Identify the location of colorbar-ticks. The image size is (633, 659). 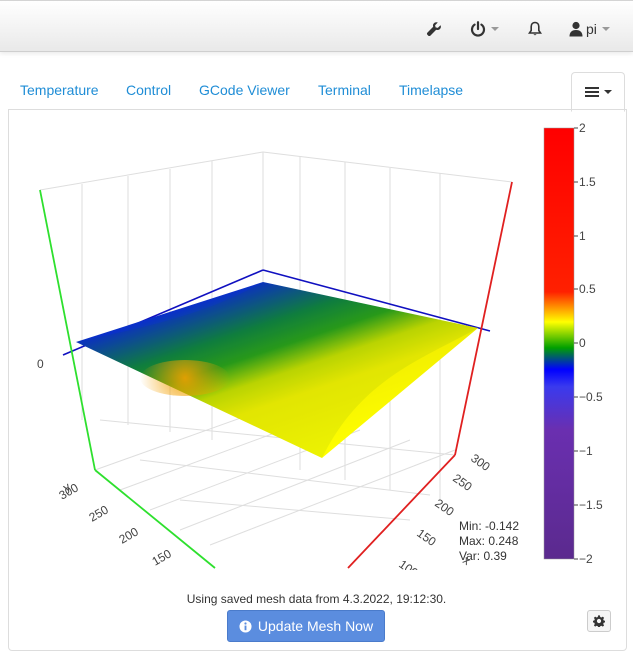
(576, 343).